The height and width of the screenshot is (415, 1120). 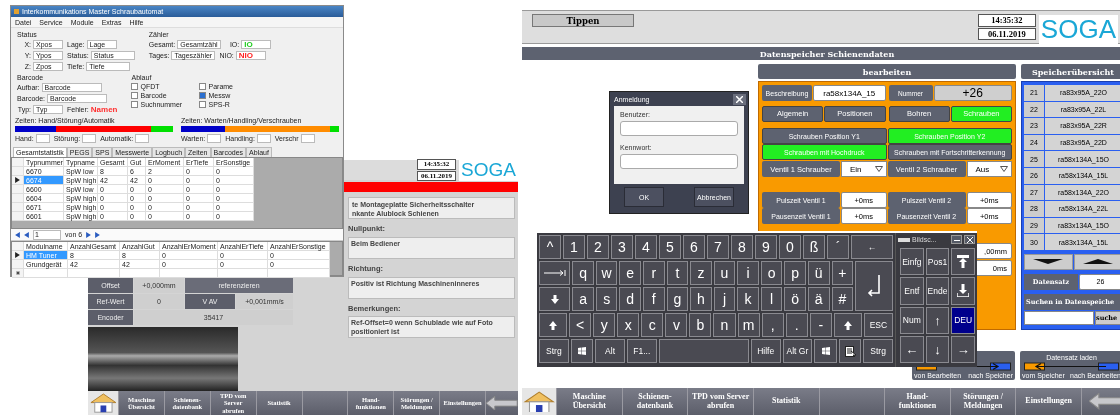 What do you see at coordinates (256, 44) in the screenshot?
I see `value-field: IO` at bounding box center [256, 44].